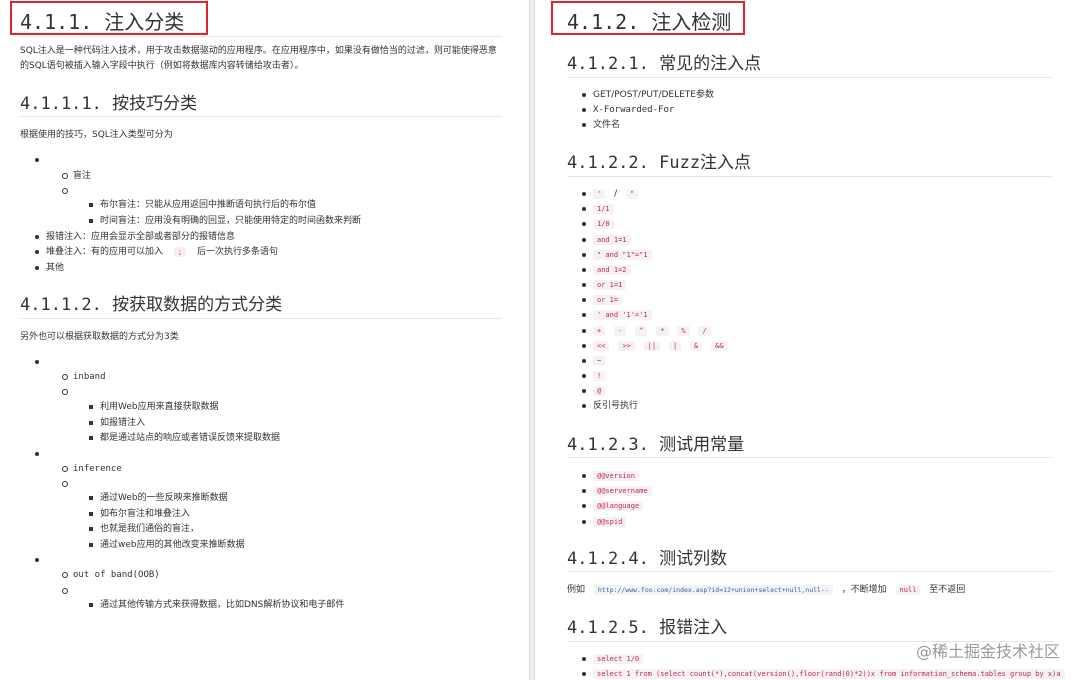  Describe the element at coordinates (92, 469) in the screenshot. I see `list-item-inference: inference` at that location.